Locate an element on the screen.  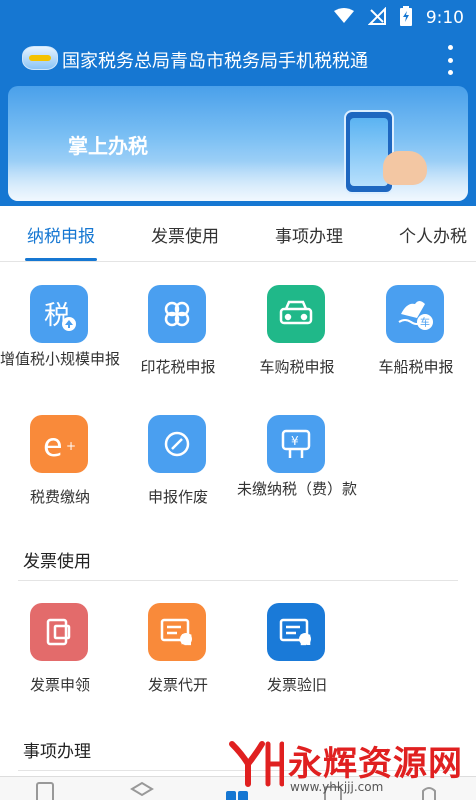
tile-label: 申报作废 is located at coordinates (177, 497).